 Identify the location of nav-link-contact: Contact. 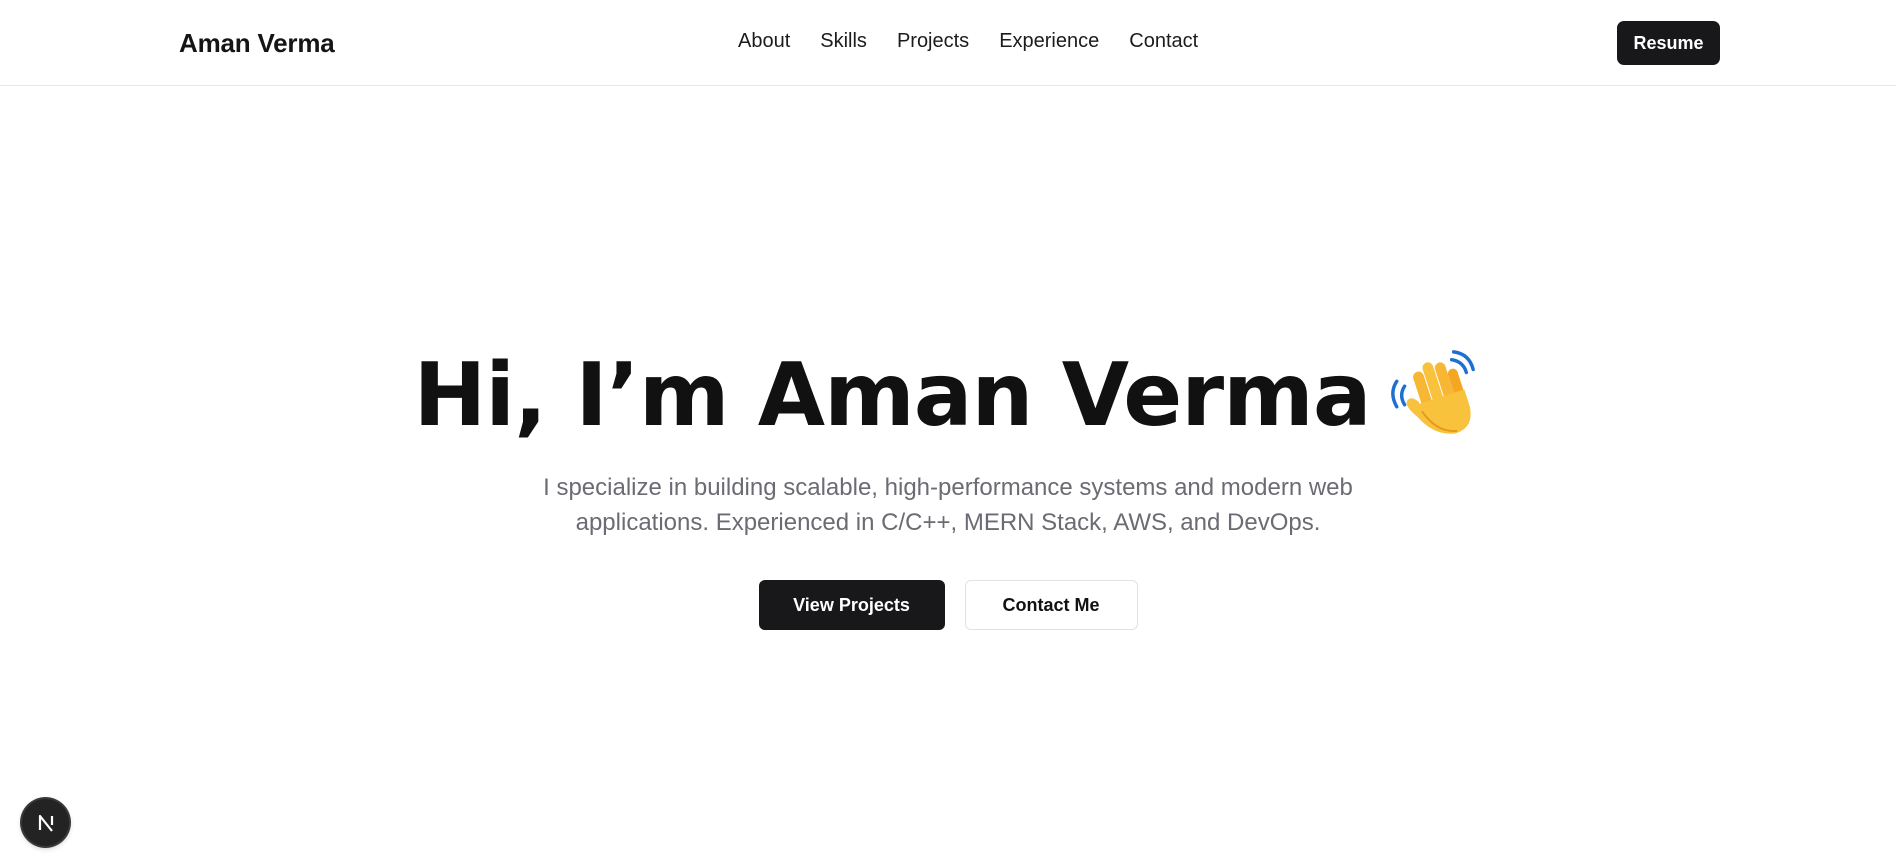
(1163, 41).